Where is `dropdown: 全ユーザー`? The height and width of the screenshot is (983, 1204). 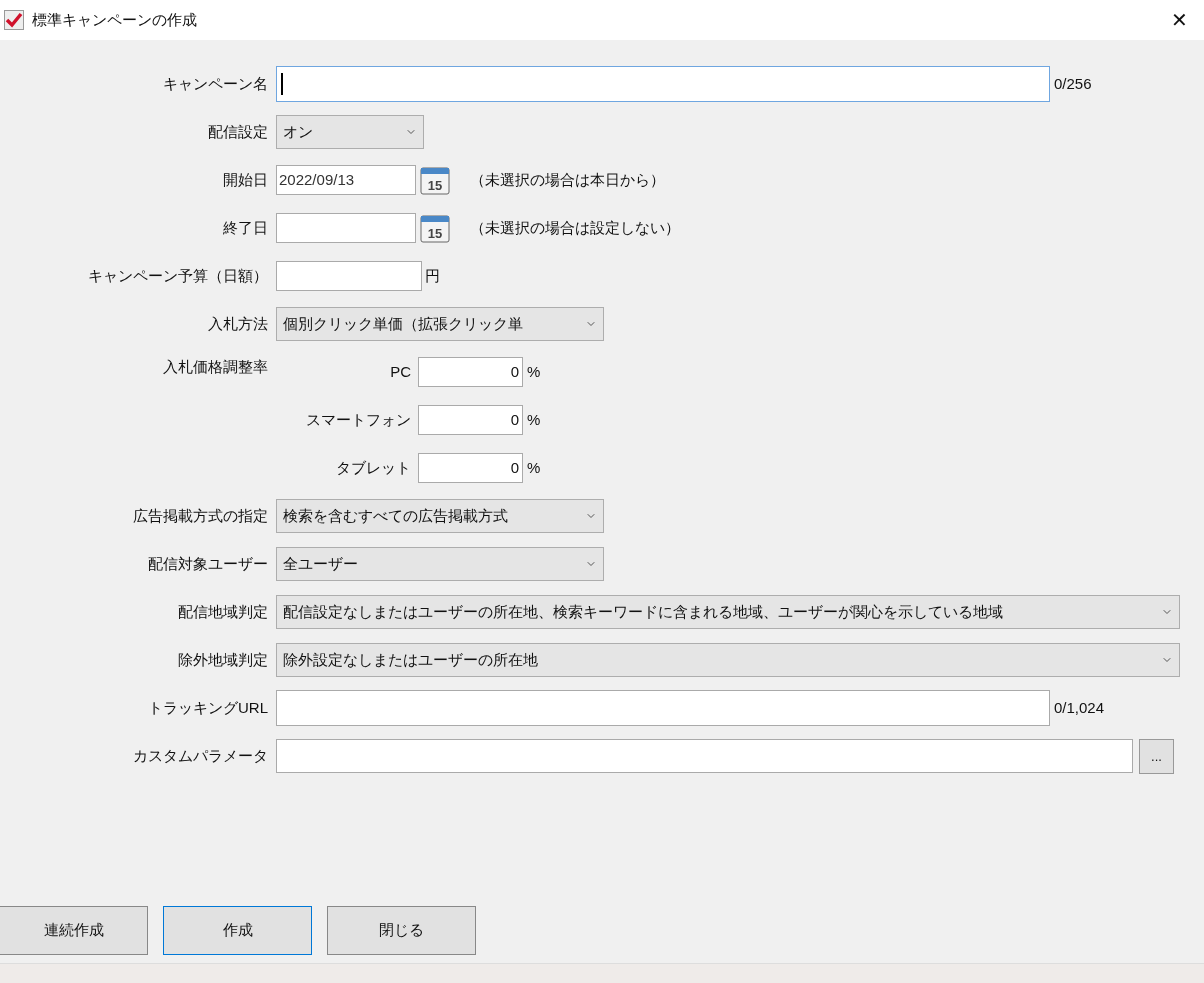 dropdown: 全ユーザー is located at coordinates (440, 564).